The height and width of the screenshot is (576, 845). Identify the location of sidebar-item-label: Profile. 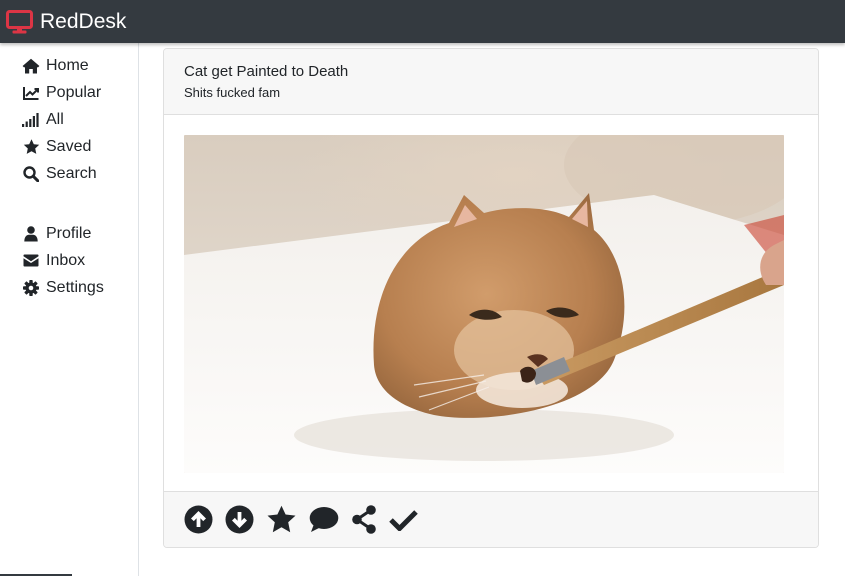
(69, 233).